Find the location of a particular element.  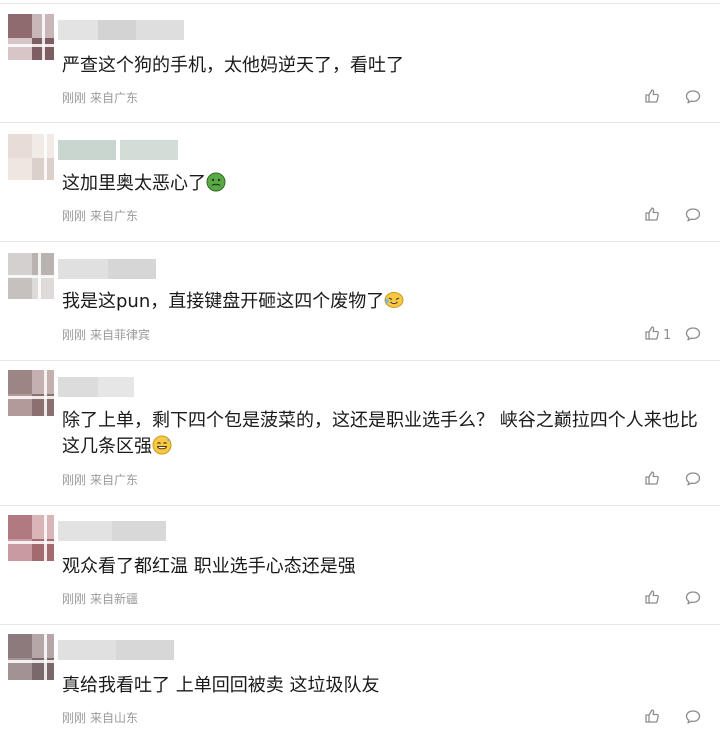

comment-text: 这加里奥太恶心了 is located at coordinates (387, 184).